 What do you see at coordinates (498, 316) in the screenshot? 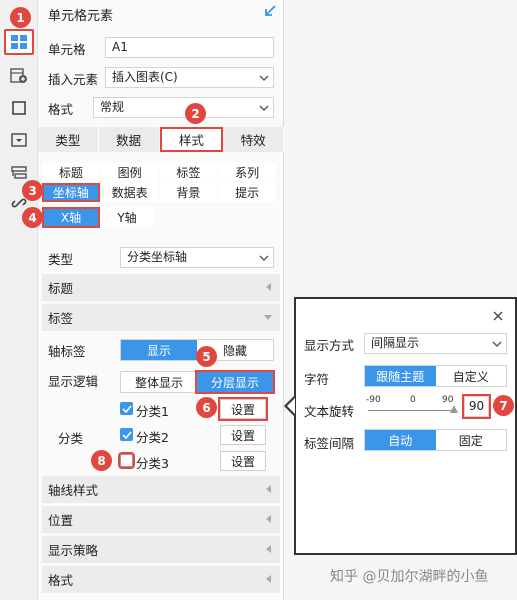
I see `close-icon` at bounding box center [498, 316].